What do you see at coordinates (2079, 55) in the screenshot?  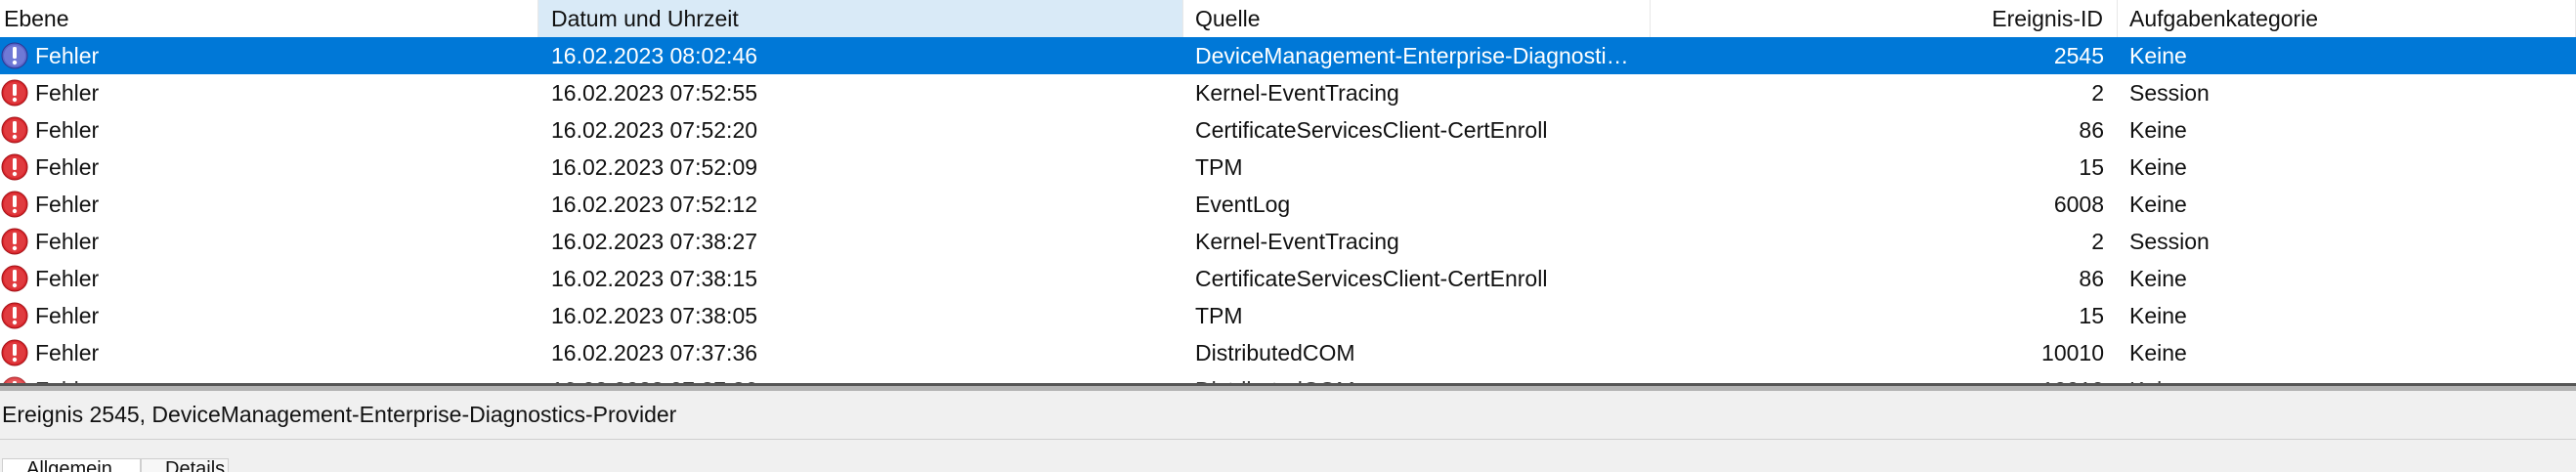 I see `cell-event-id: 2545` at bounding box center [2079, 55].